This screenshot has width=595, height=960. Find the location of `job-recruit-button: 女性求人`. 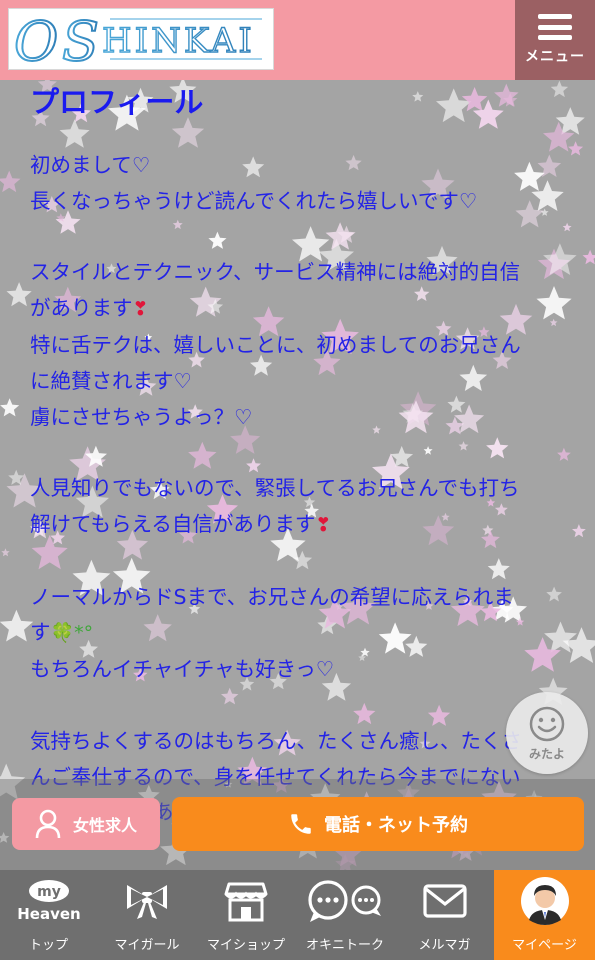

job-recruit-button: 女性求人 is located at coordinates (86, 824).